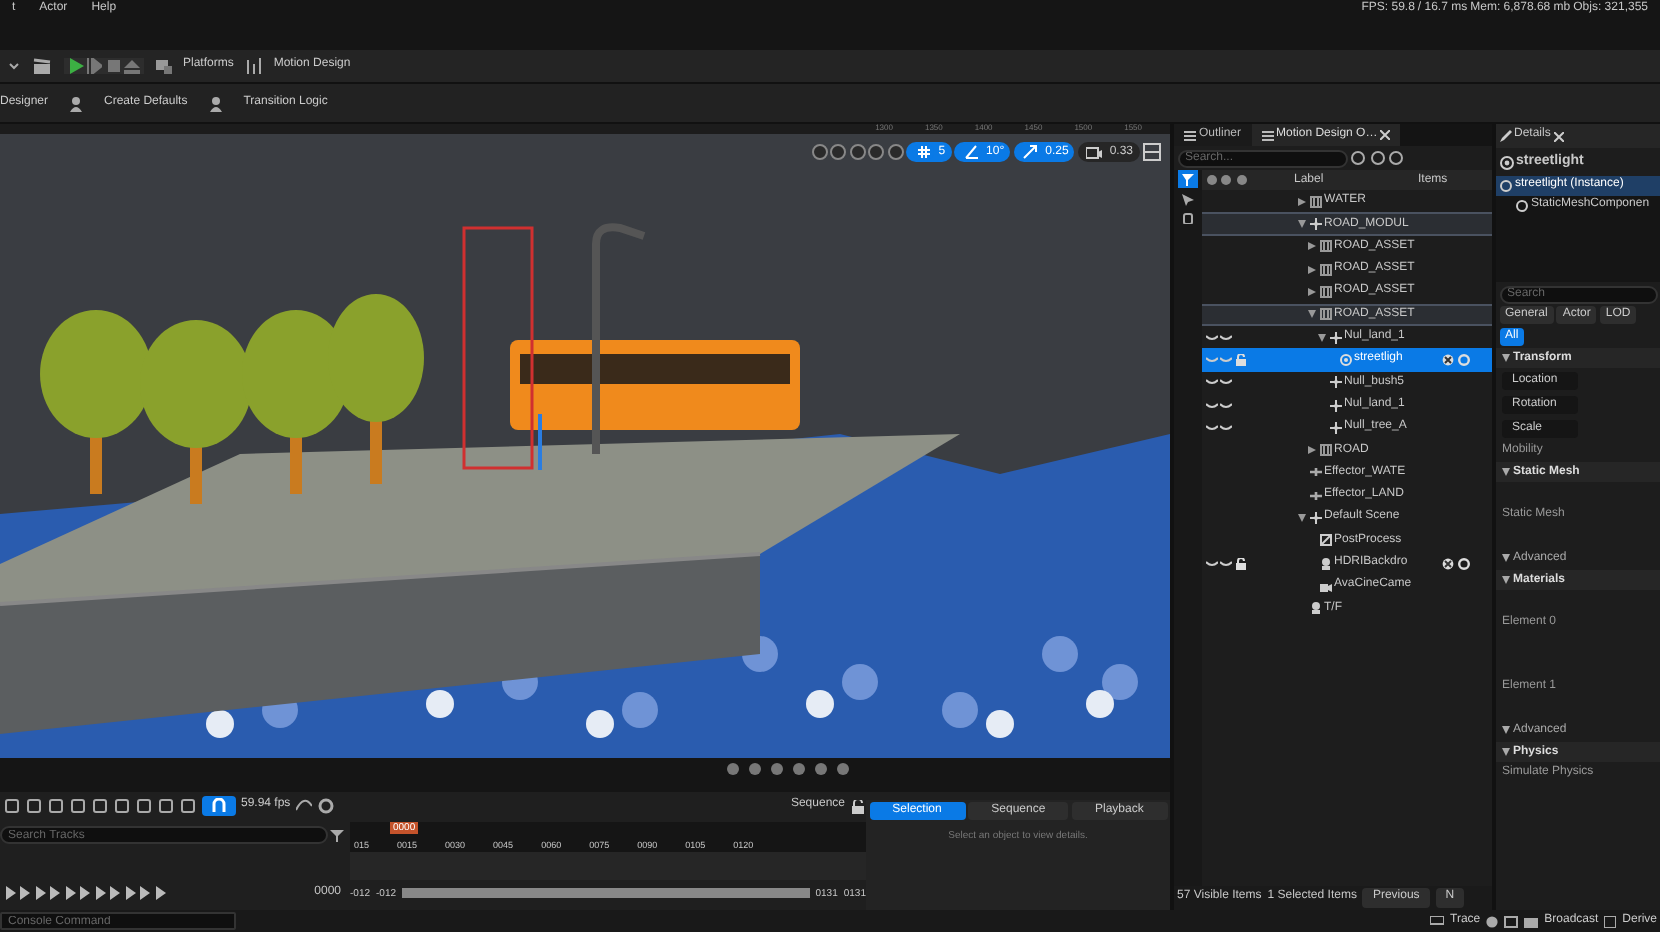 Image resolution: width=1660 pixels, height=932 pixels. Describe the element at coordinates (163, 66) in the screenshot. I see `platforms-icon` at that location.